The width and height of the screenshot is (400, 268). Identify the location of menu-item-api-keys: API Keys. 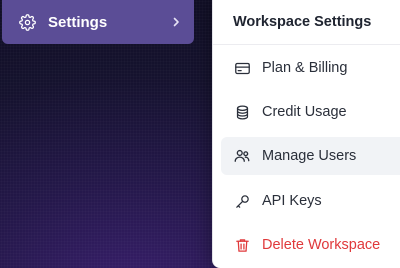
(310, 201).